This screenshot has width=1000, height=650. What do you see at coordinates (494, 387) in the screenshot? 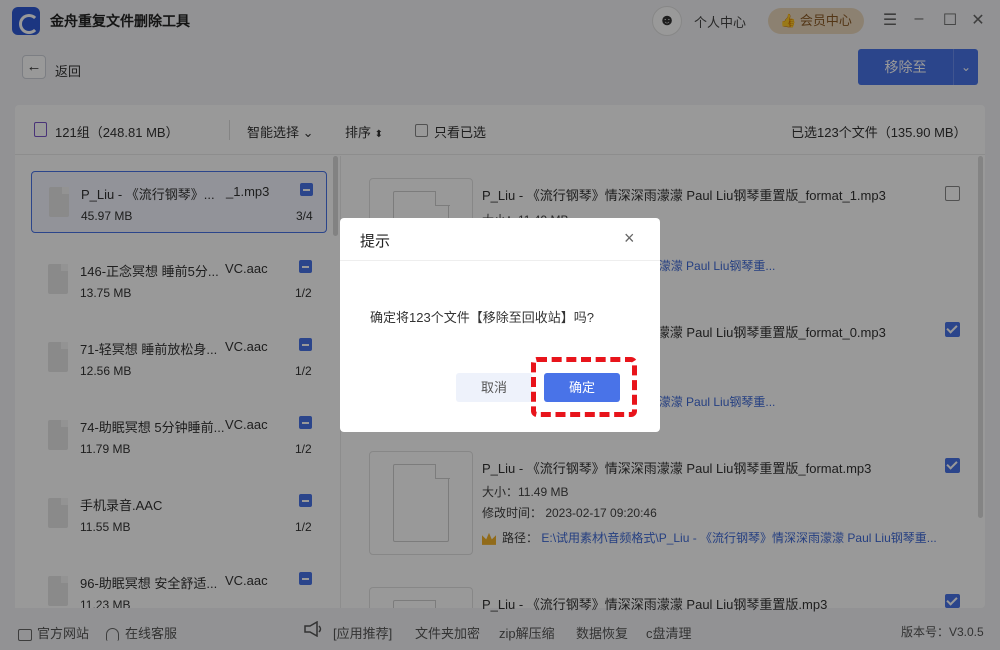
I see `cancel-button: 取消` at bounding box center [494, 387].